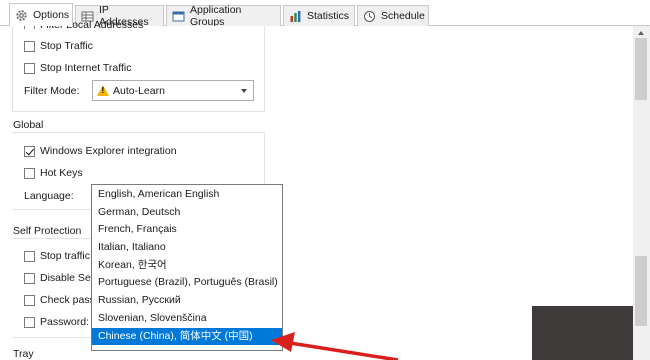 The image size is (650, 360). Describe the element at coordinates (295, 16) in the screenshot. I see `bar-chart-icon` at that location.